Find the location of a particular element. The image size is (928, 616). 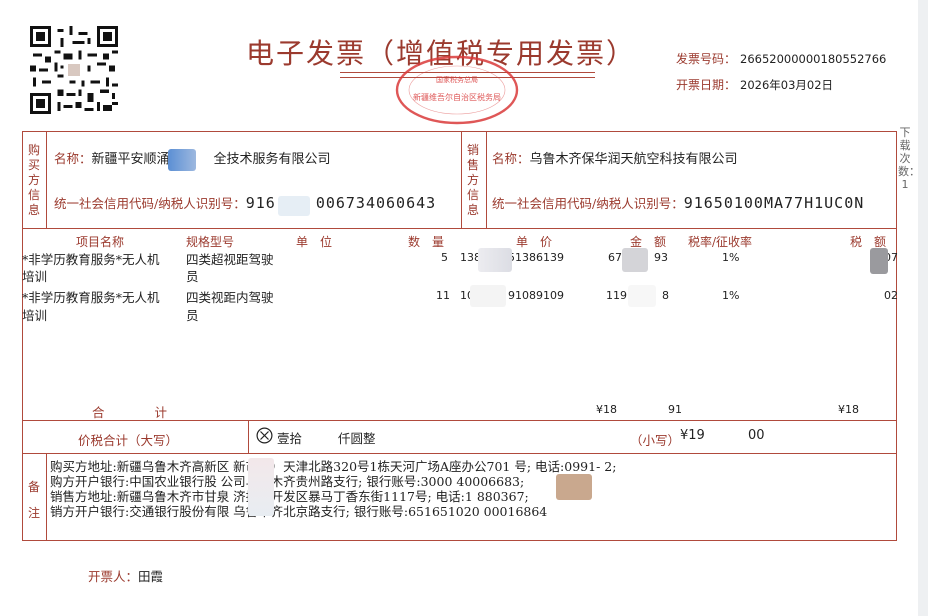

grand-total-small-a: ¥19 is located at coordinates (692, 435).